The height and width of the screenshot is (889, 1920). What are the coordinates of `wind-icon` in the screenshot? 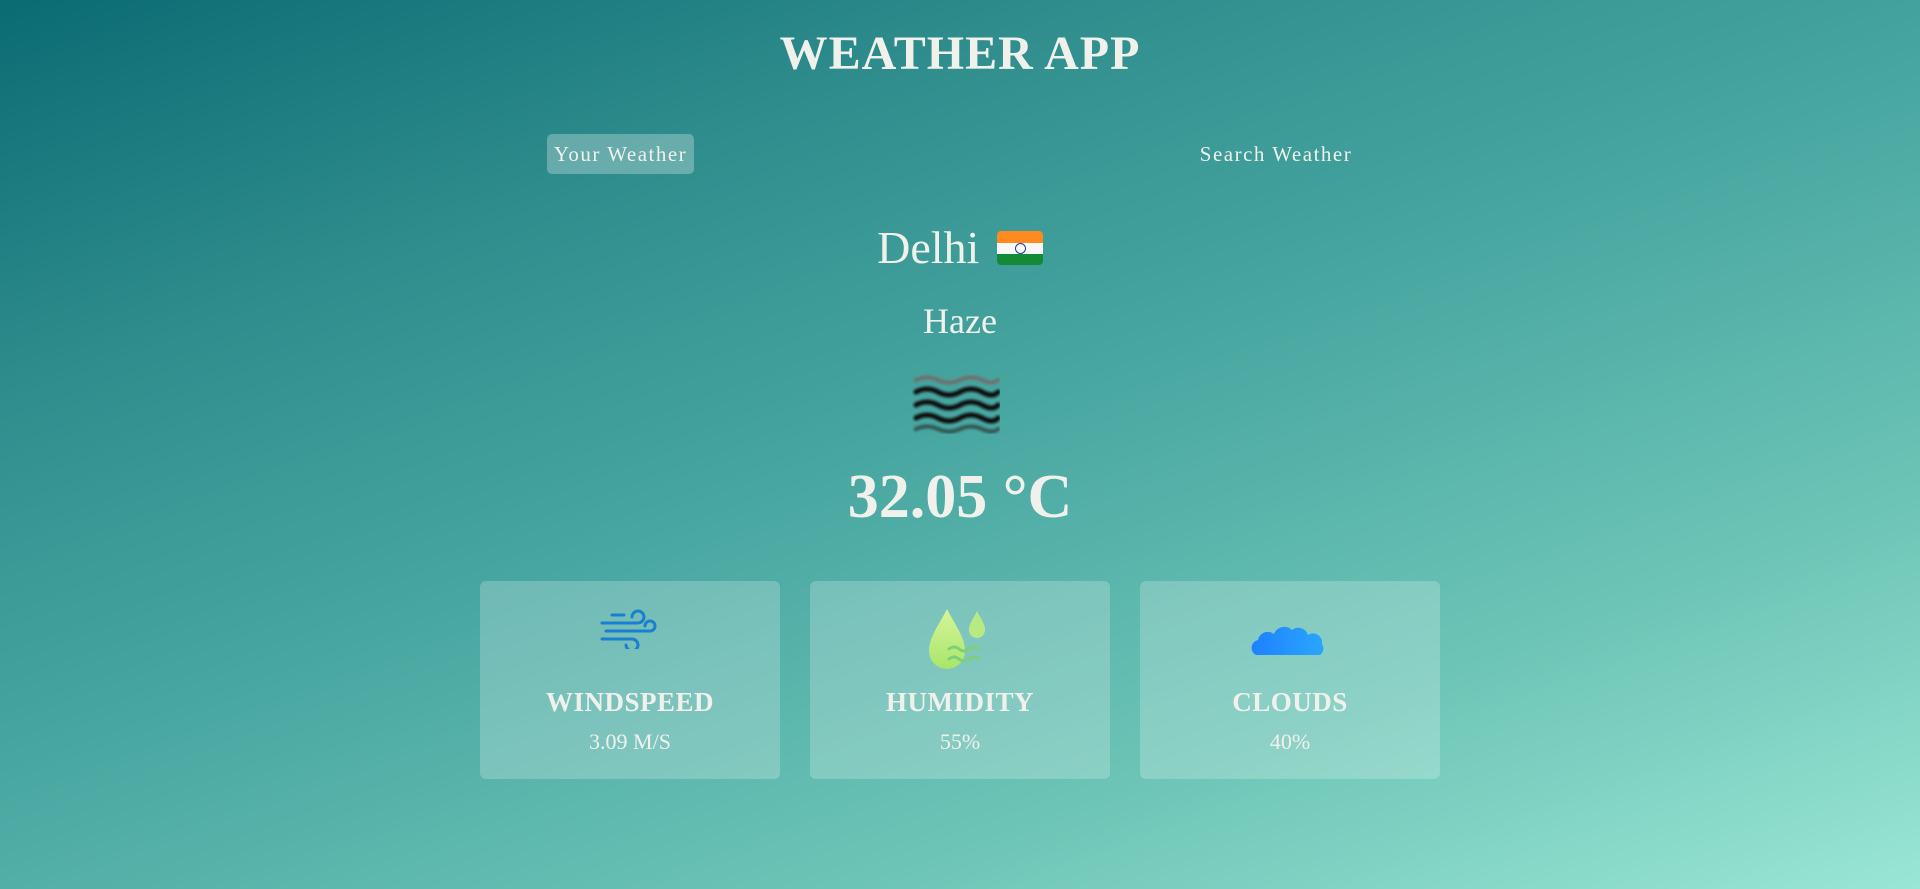 It's located at (628, 629).